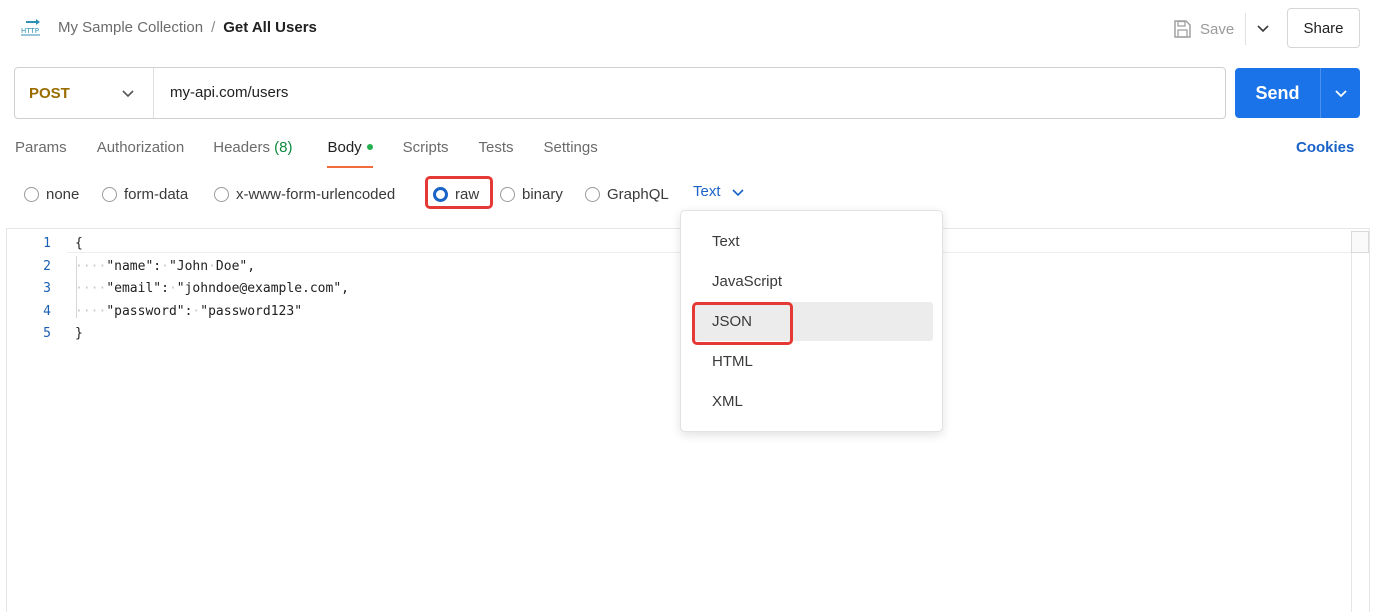  Describe the element at coordinates (813, 361) in the screenshot. I see `dropdown-option-html: HTML` at that location.